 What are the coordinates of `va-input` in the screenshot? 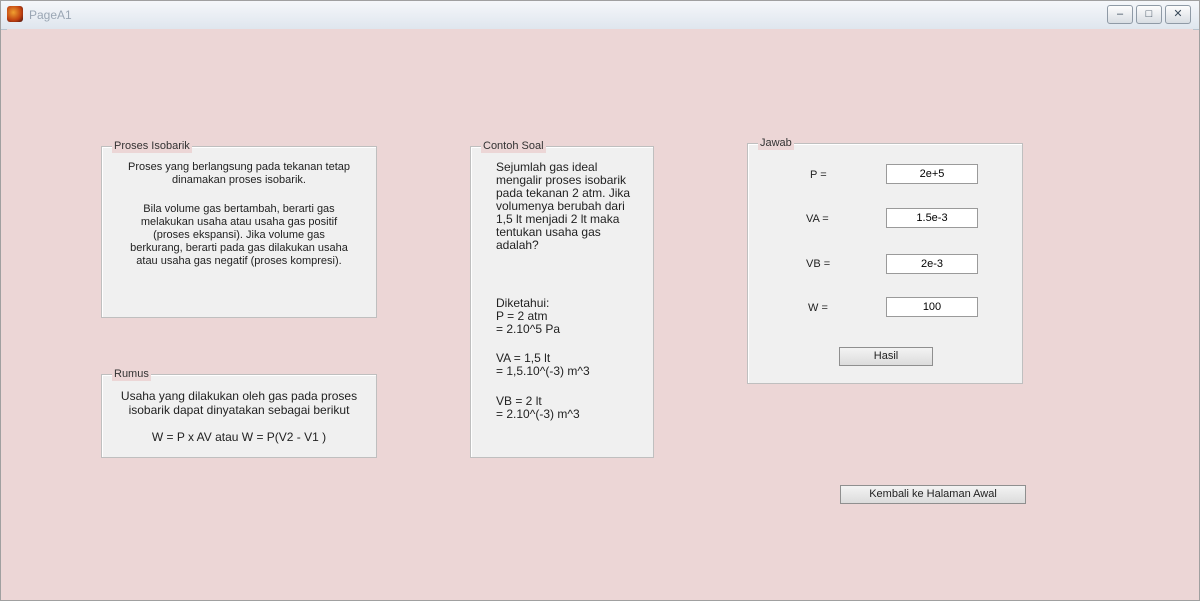 It's located at (932, 218).